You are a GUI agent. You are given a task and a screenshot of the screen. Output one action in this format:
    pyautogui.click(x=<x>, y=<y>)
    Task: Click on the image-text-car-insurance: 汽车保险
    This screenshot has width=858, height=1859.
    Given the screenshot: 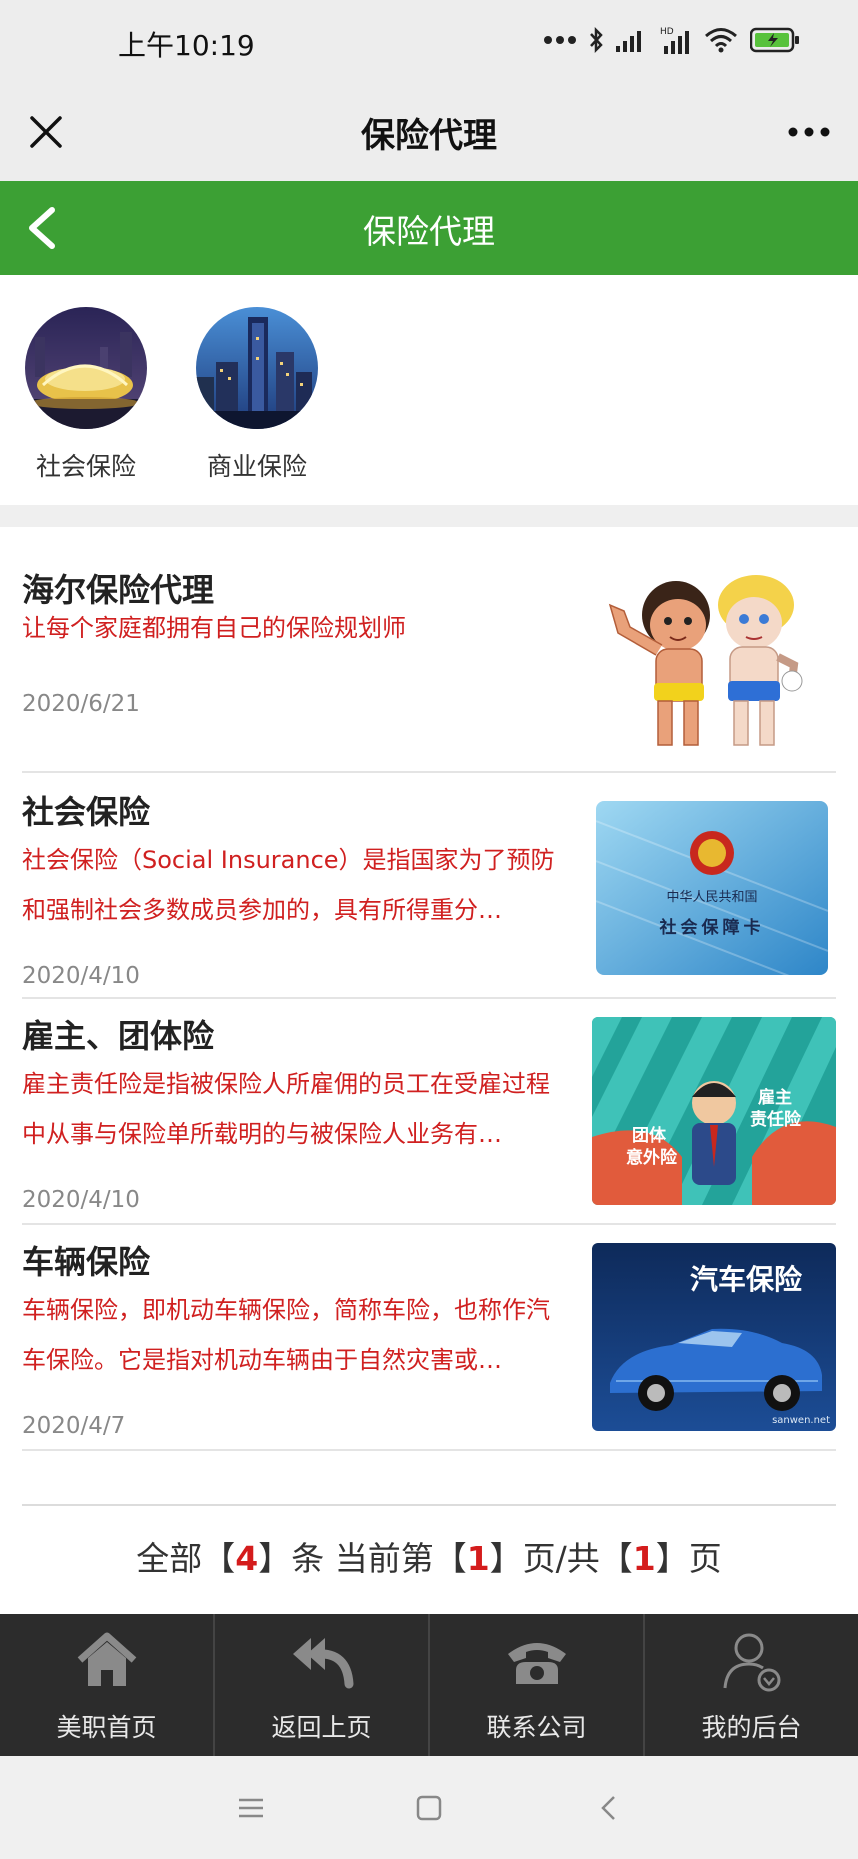 What is the action you would take?
    pyautogui.click(x=746, y=1279)
    